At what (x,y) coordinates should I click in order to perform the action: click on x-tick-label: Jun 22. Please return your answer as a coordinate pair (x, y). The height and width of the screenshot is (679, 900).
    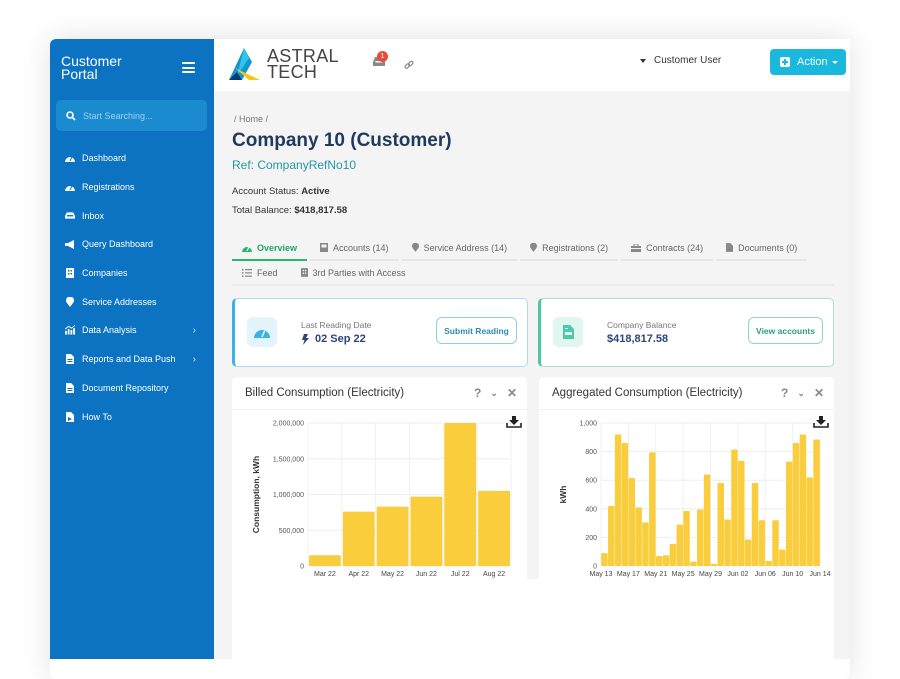
    Looking at the image, I should click on (426, 574).